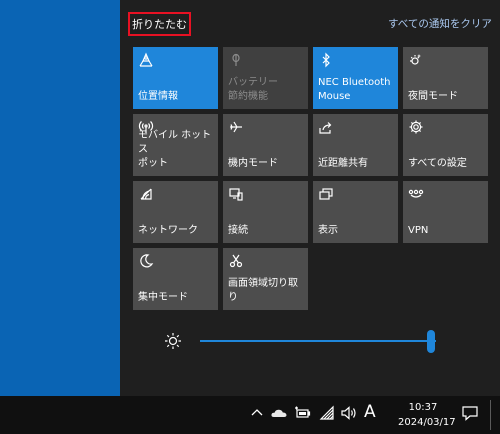 The width and height of the screenshot is (500, 434). Describe the element at coordinates (416, 194) in the screenshot. I see `vpn-icon` at that location.